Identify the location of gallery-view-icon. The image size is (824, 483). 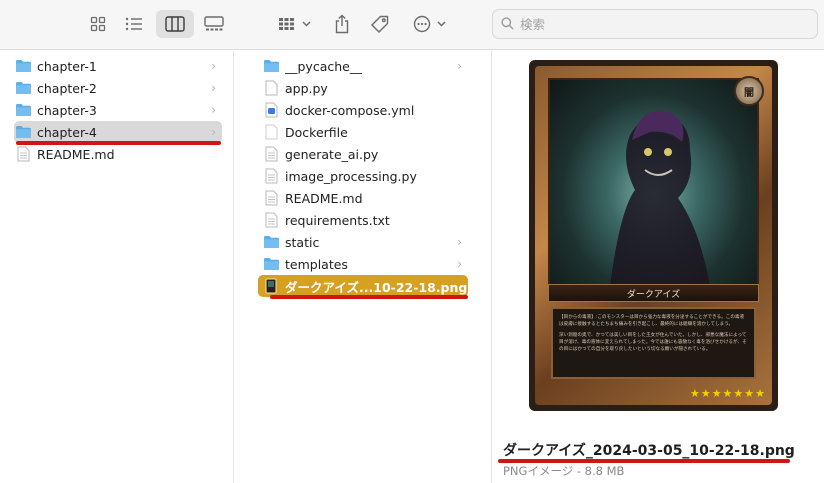
(214, 24).